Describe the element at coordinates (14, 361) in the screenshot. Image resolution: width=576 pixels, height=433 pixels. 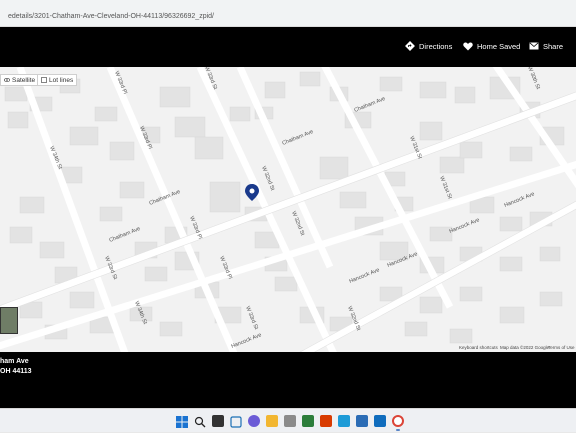
I see `listing-street: ham Ave` at that location.